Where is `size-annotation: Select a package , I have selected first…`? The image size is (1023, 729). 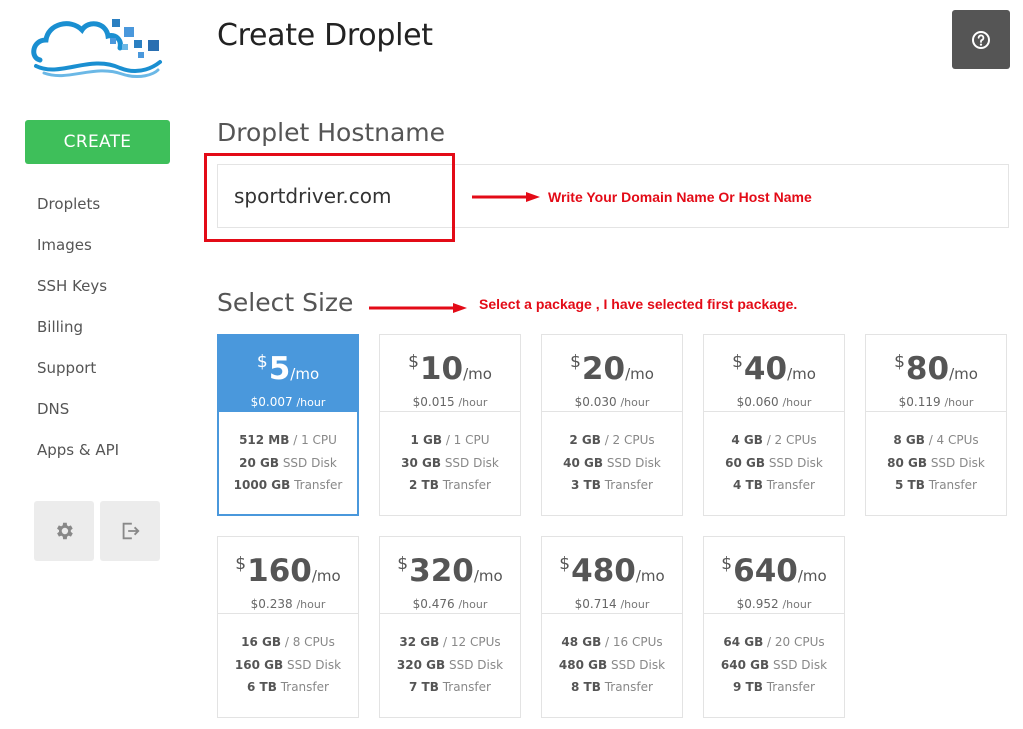 size-annotation: Select a package , I have selected first… is located at coordinates (638, 304).